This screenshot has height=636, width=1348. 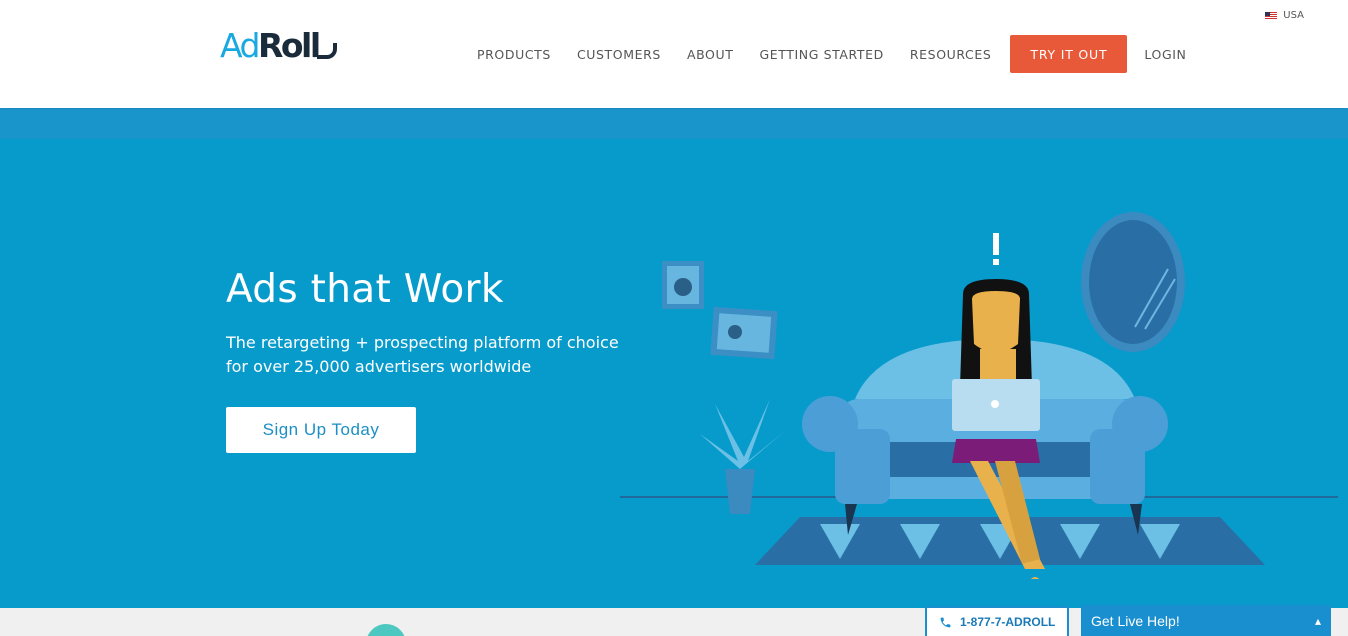 I want to click on chevron-up-icon: ▴, so click(x=1317, y=620).